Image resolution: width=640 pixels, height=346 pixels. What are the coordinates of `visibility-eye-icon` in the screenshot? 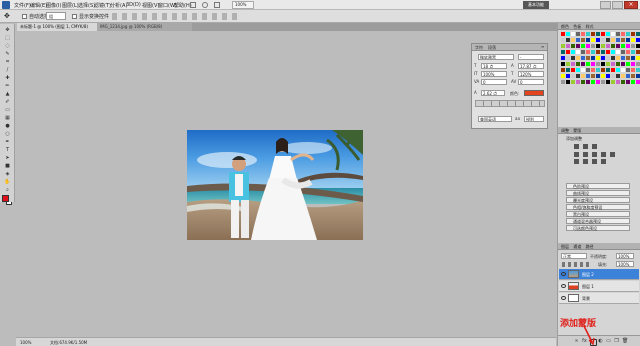 It's located at (563, 274).